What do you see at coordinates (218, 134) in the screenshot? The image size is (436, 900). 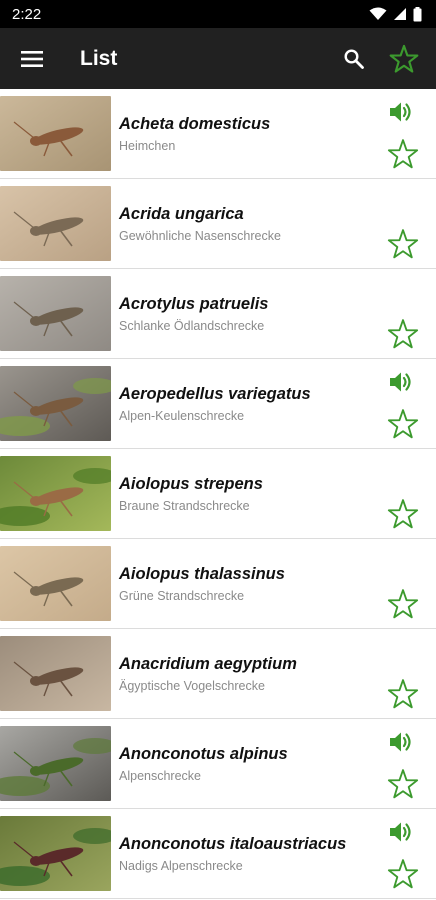 I see `species-list-item: Acheta domesticus Heimchen` at bounding box center [218, 134].